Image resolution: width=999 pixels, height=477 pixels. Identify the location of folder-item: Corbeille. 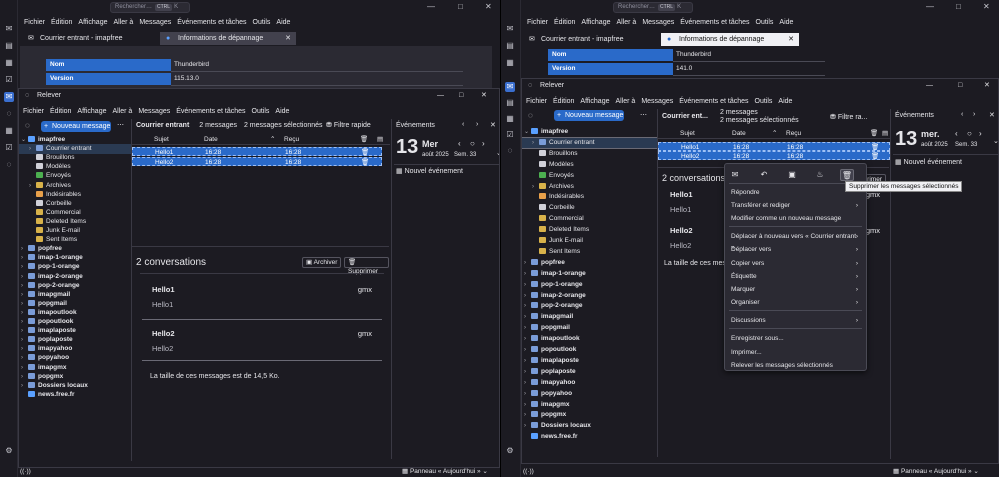
(589, 208).